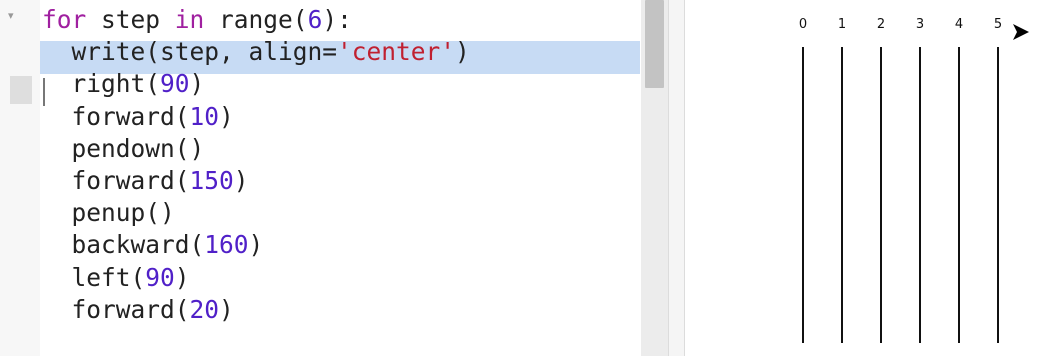  I want to click on line-gutter: ▾, so click(20, 178).